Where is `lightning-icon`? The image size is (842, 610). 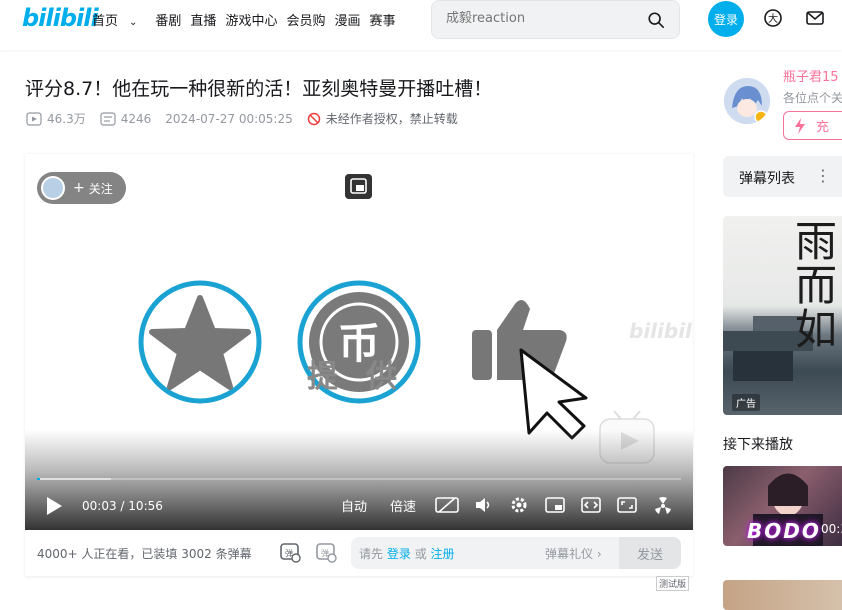 lightning-icon is located at coordinates (800, 126).